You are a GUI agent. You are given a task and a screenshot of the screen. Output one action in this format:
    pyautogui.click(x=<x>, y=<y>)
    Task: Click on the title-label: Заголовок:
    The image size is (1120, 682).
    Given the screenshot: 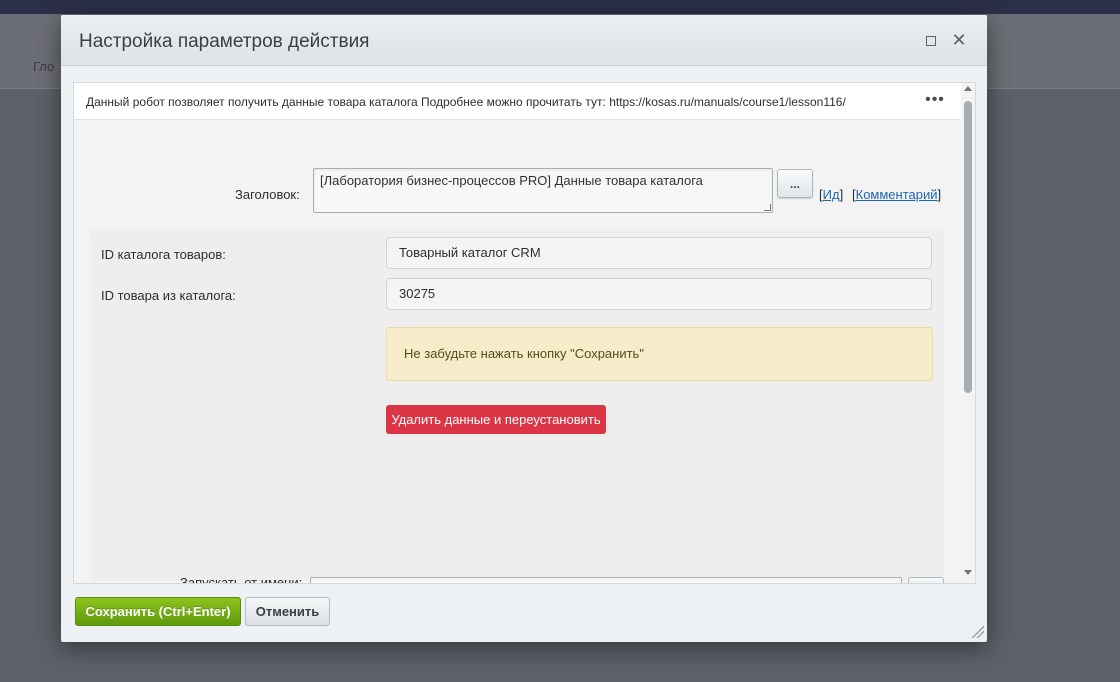 What is the action you would take?
    pyautogui.click(x=267, y=194)
    